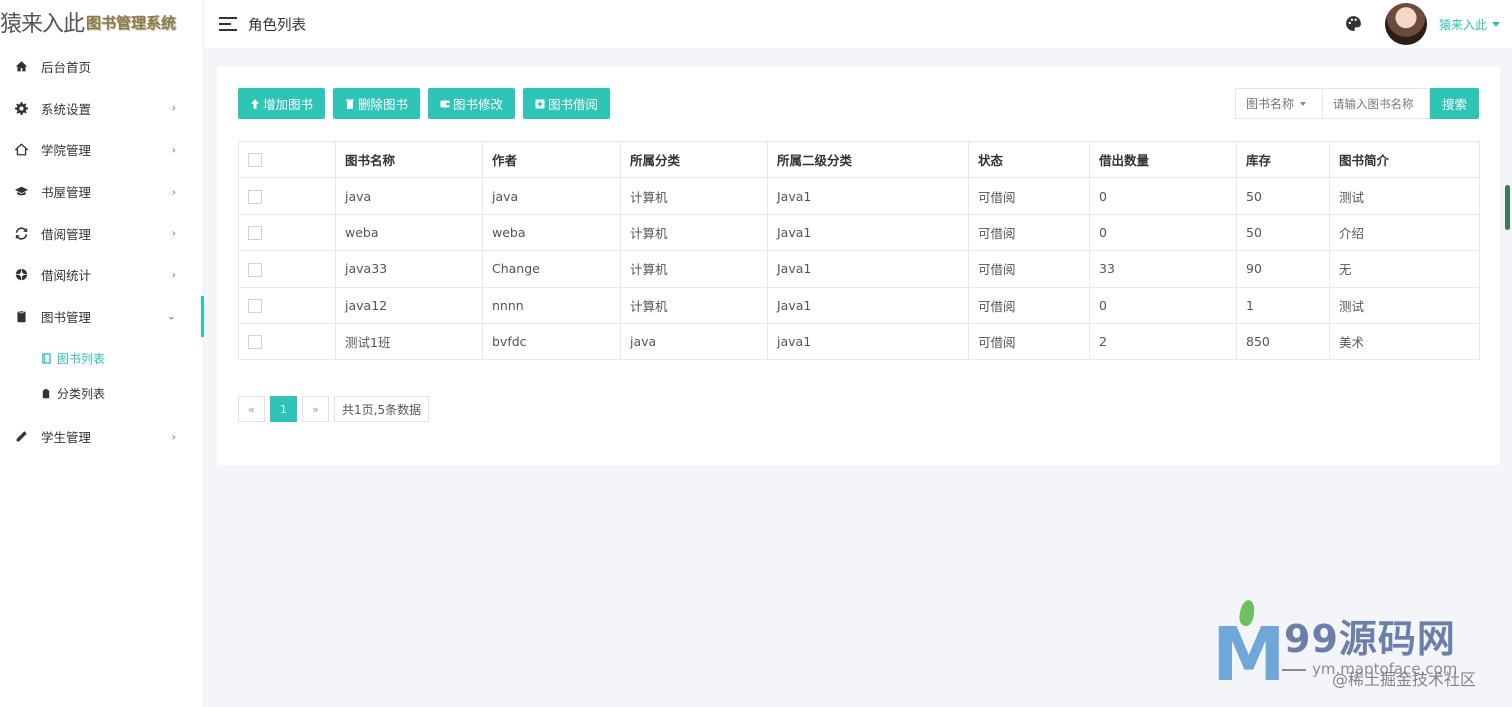 Image resolution: width=1512 pixels, height=707 pixels. Describe the element at coordinates (66, 193) in the screenshot. I see `sidebar-item-label: 书屋管理` at that location.